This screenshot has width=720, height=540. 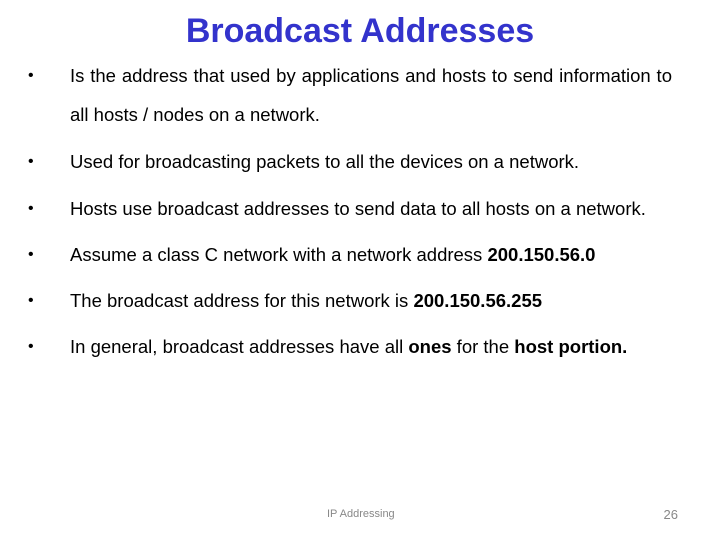 I want to click on footer-label: IP Addressing, so click(x=361, y=514).